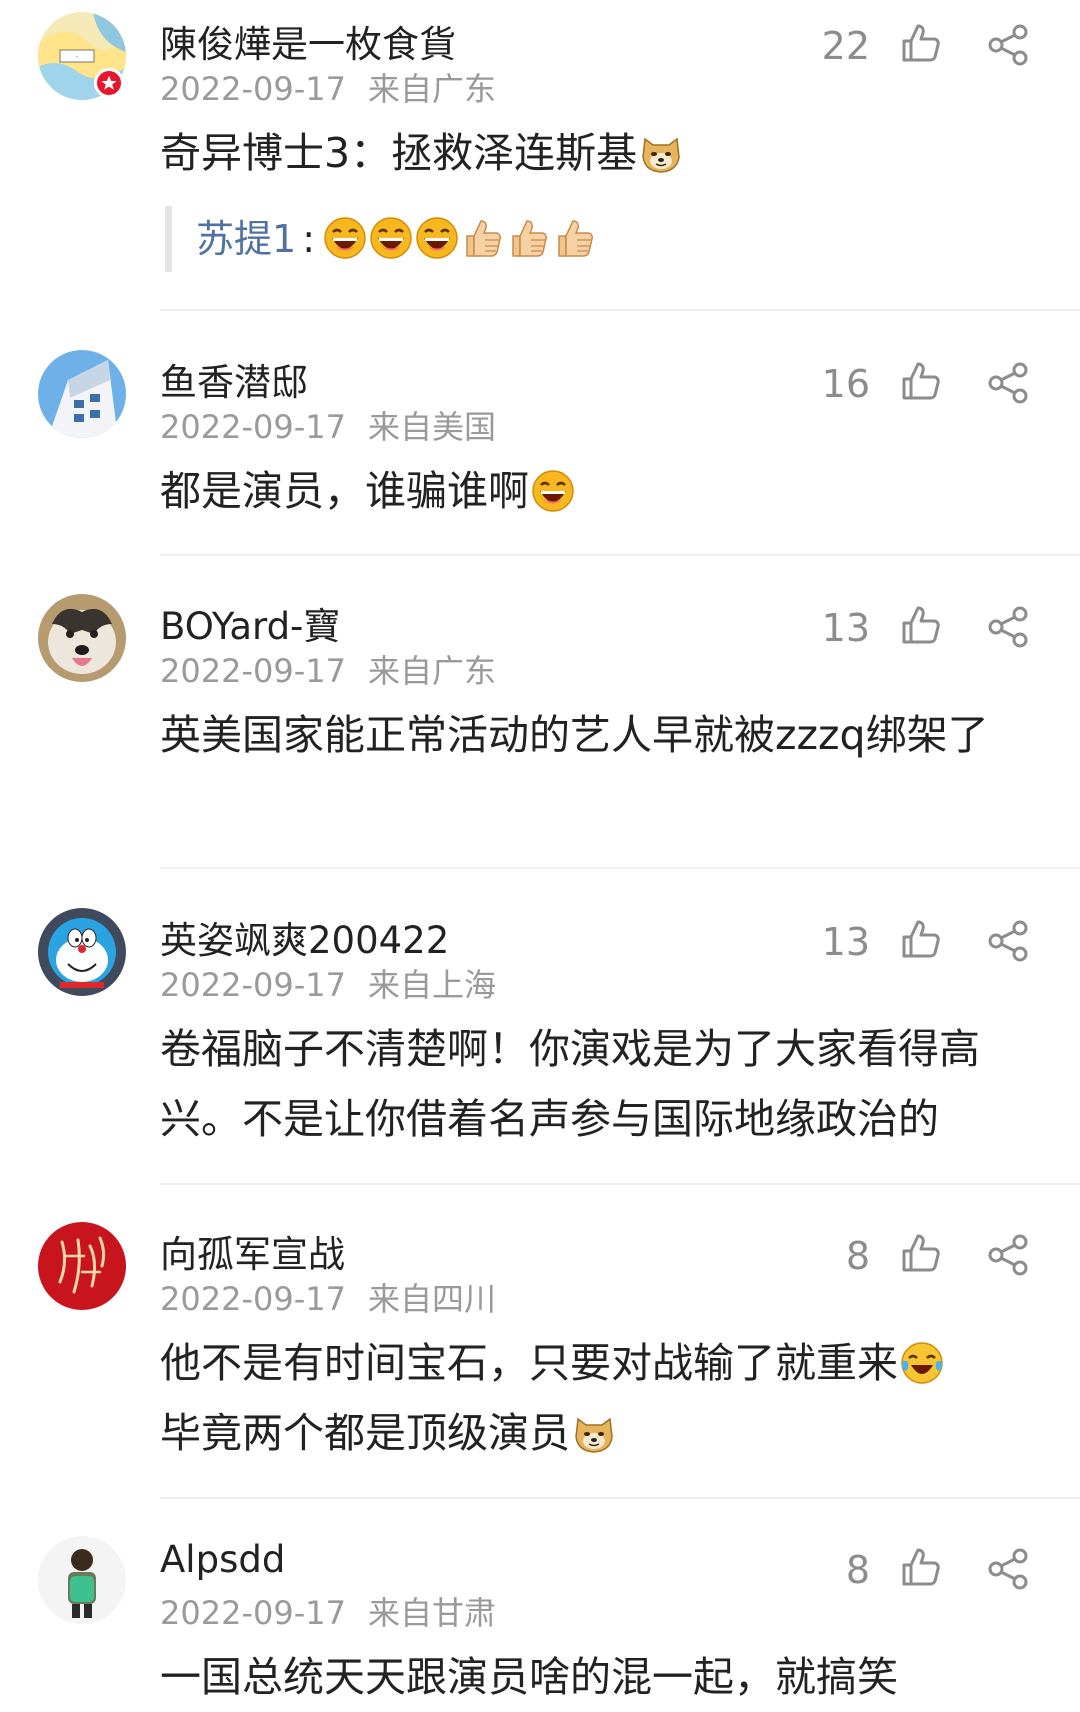  Describe the element at coordinates (431, 1299) in the screenshot. I see `comment-location: 来自四川` at that location.